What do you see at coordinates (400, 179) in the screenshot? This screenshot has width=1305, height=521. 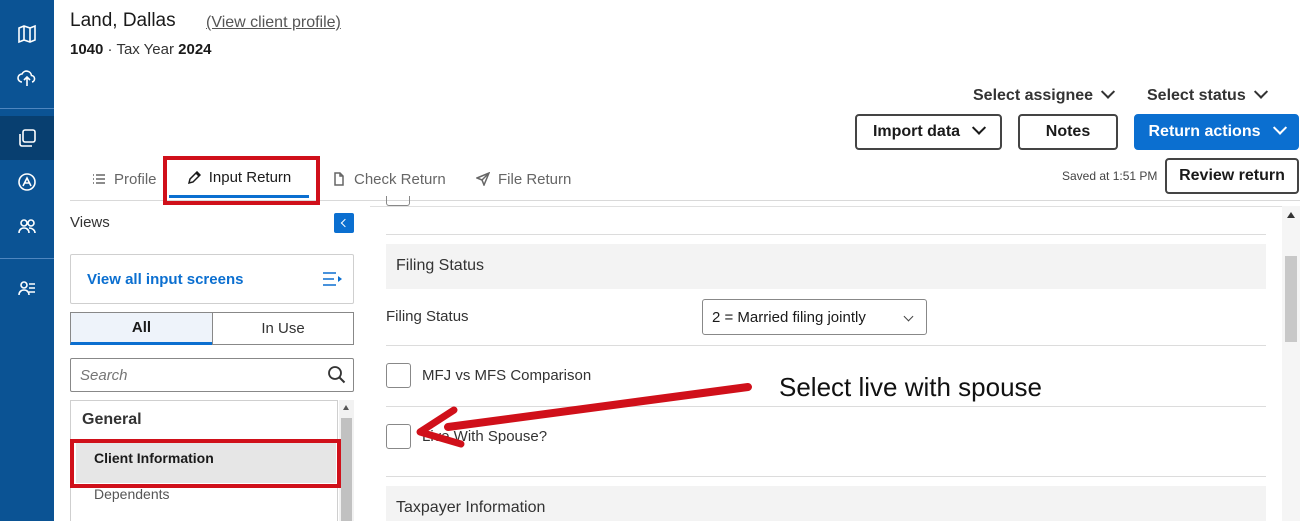 I see `tab-check-return-label: Check Return` at bounding box center [400, 179].